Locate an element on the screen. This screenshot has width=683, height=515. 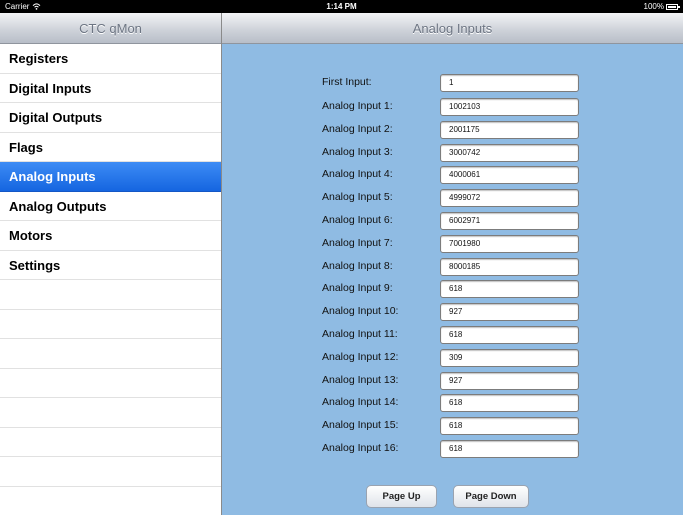
analog-input-field: 1002103 is located at coordinates (509, 107).